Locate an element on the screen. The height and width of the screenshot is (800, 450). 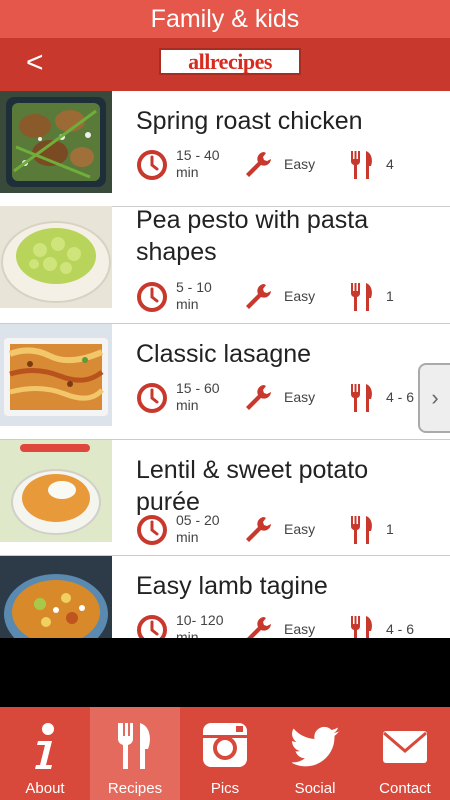
cook-time: 15 - 40 min is located at coordinates (186, 165).